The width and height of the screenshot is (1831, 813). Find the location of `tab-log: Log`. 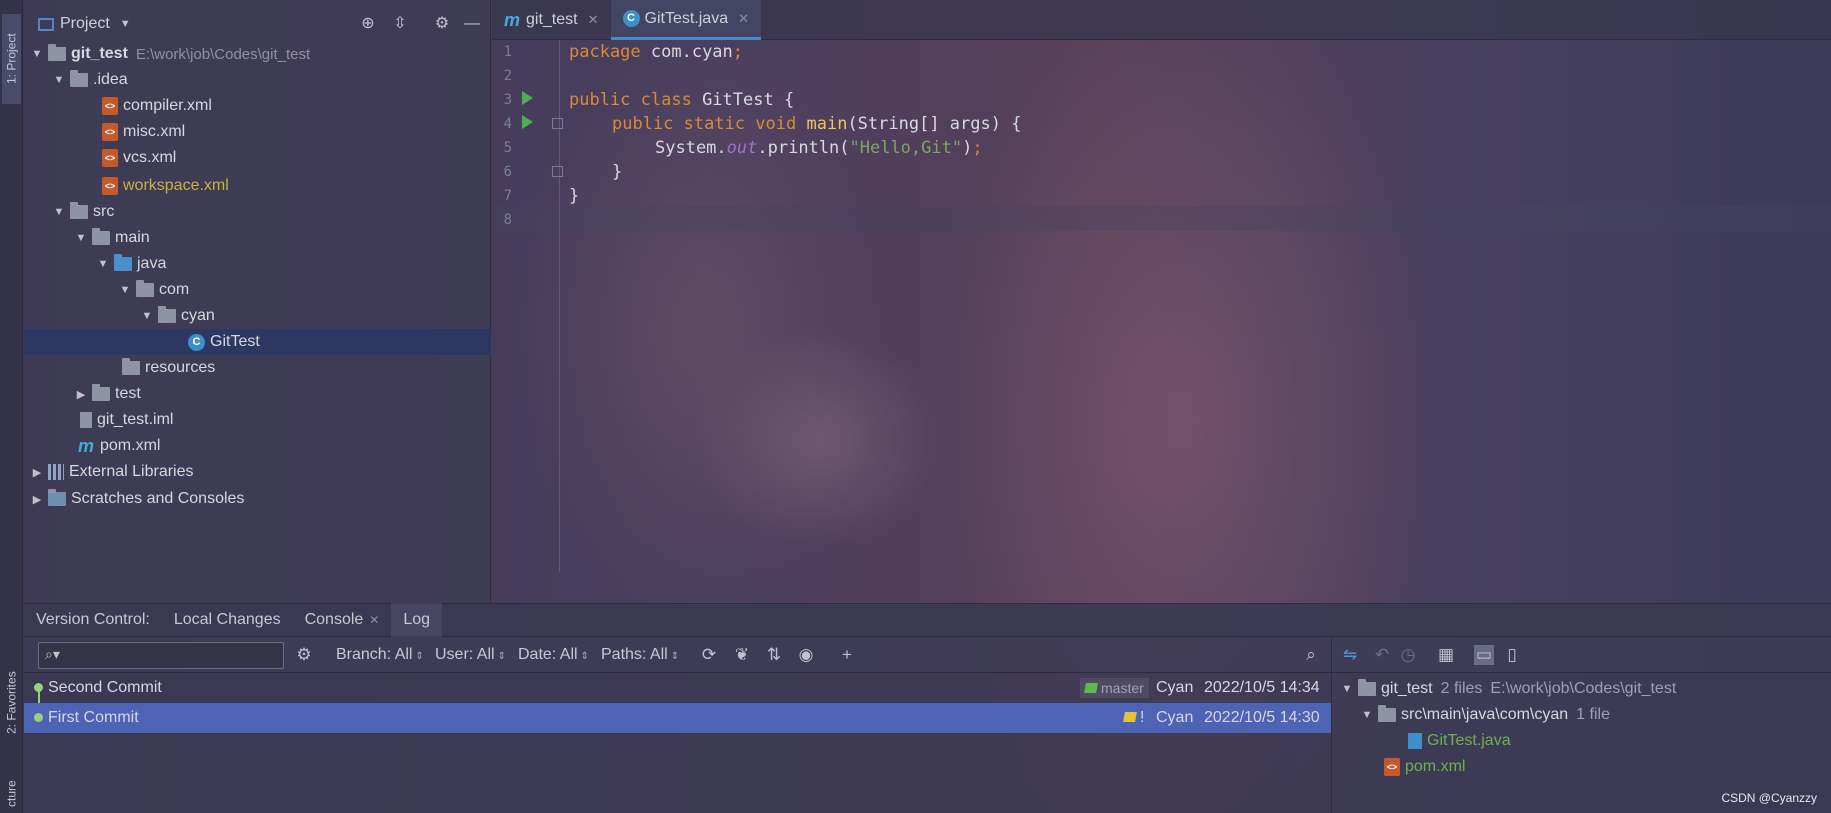

tab-log: Log is located at coordinates (417, 620).